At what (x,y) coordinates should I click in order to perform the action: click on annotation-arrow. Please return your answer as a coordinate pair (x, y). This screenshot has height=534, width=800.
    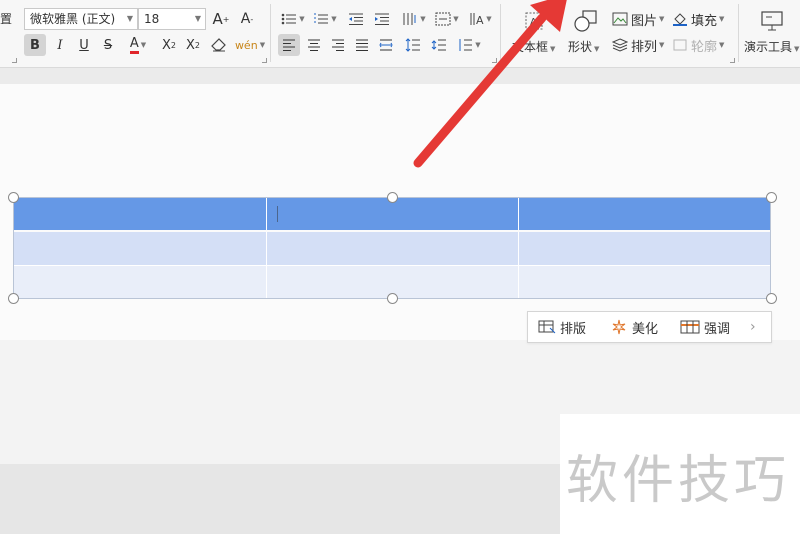
    Looking at the image, I should click on (490, 84).